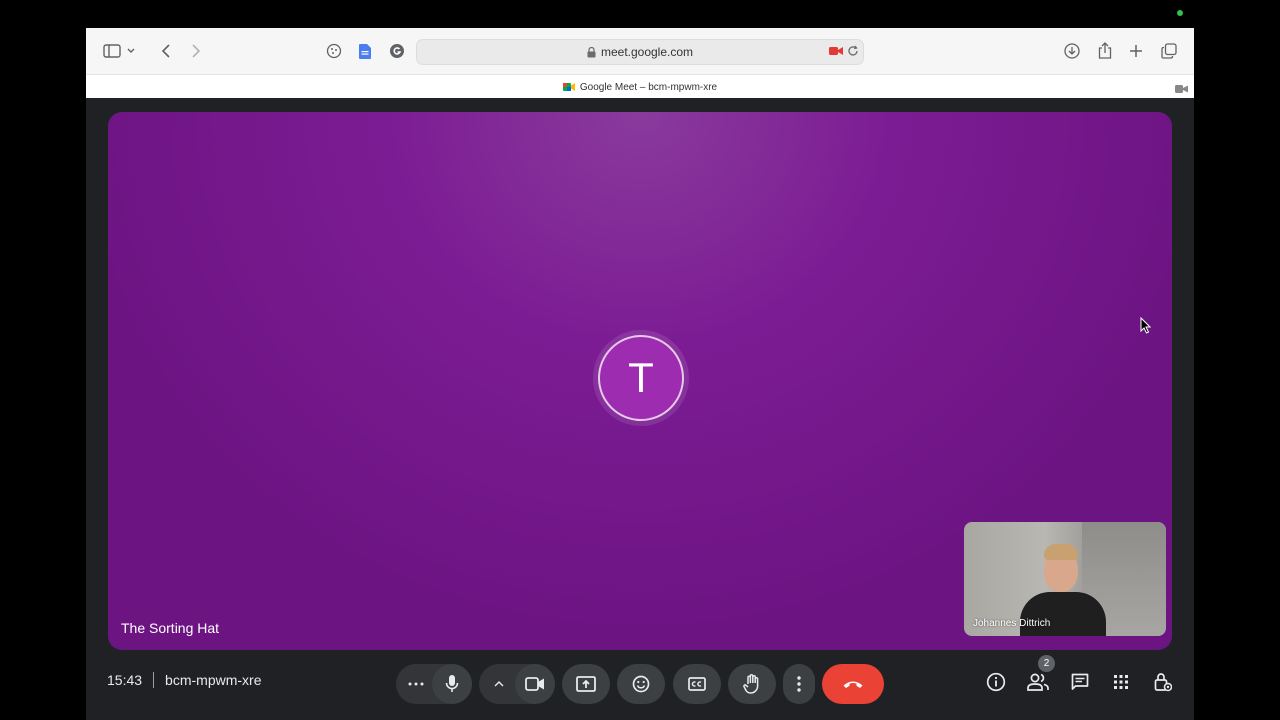 This screenshot has width=1280, height=720. I want to click on camera-icon, so click(535, 684).